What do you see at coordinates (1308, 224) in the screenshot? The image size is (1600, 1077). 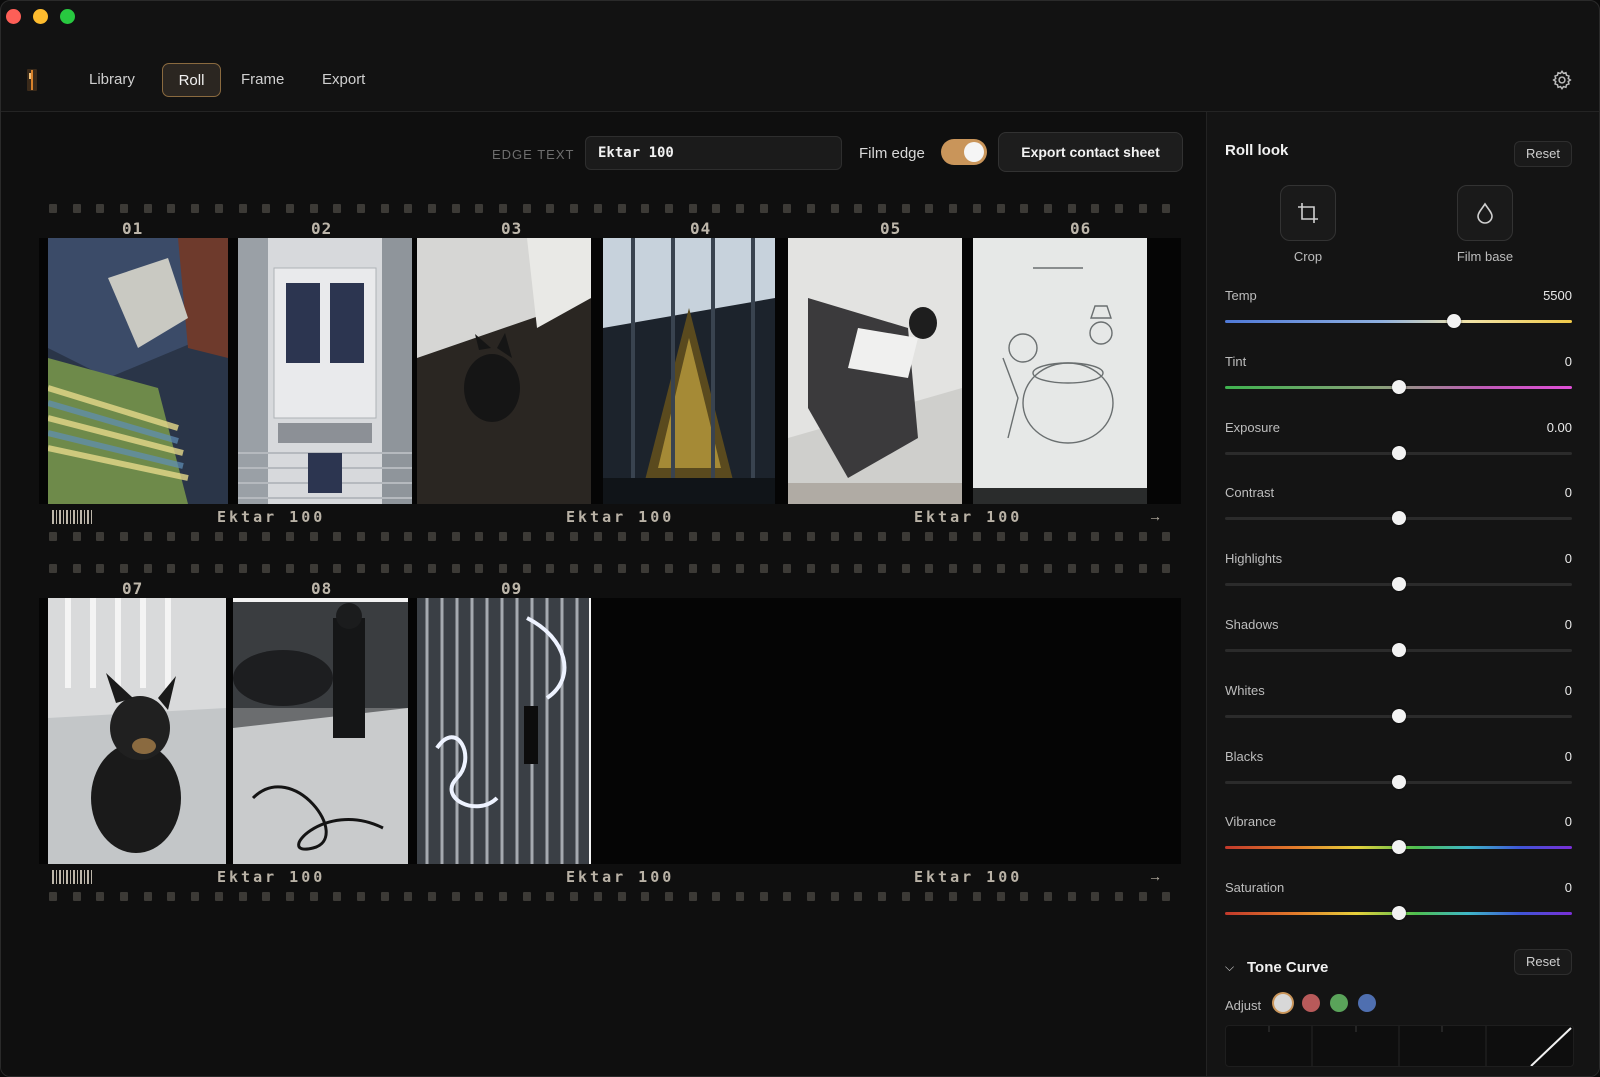 I see `crop-tool-button: Crop` at bounding box center [1308, 224].